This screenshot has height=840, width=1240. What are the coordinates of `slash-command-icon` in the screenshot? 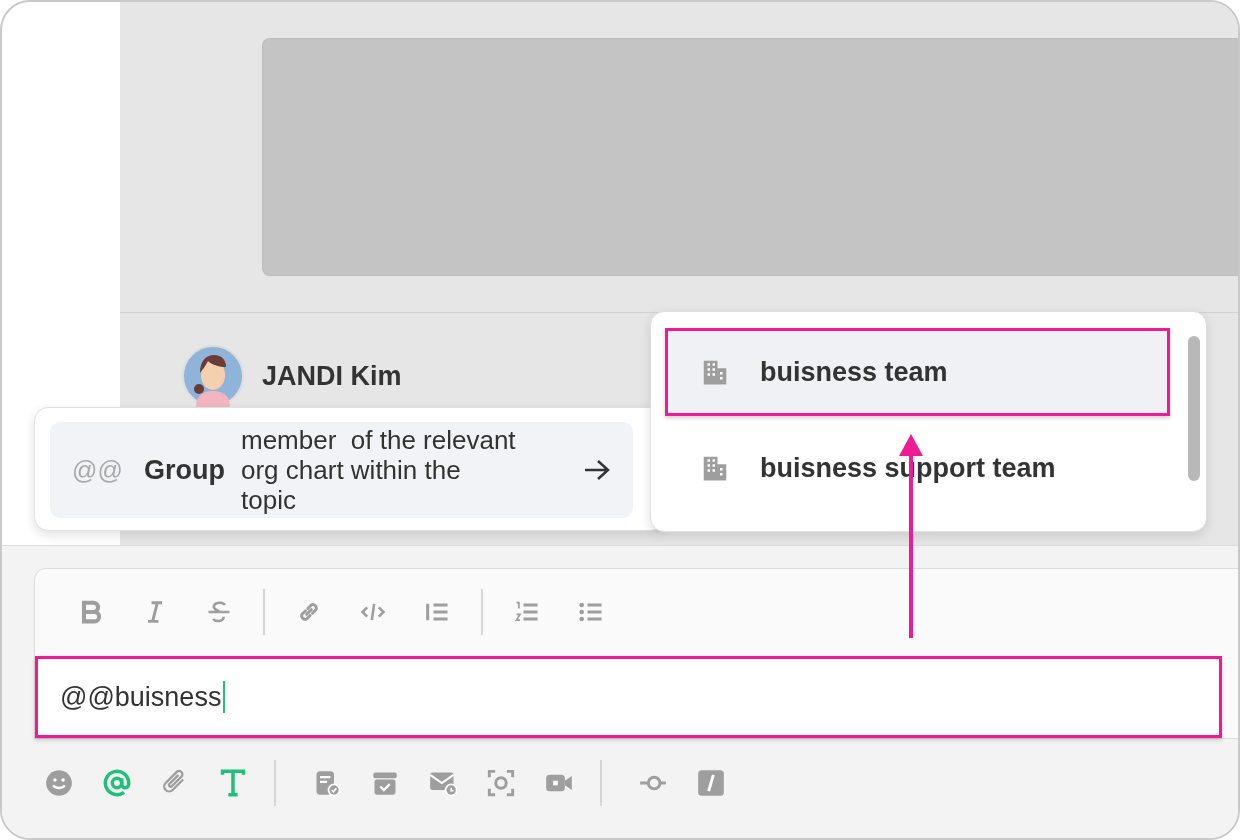 It's located at (711, 783).